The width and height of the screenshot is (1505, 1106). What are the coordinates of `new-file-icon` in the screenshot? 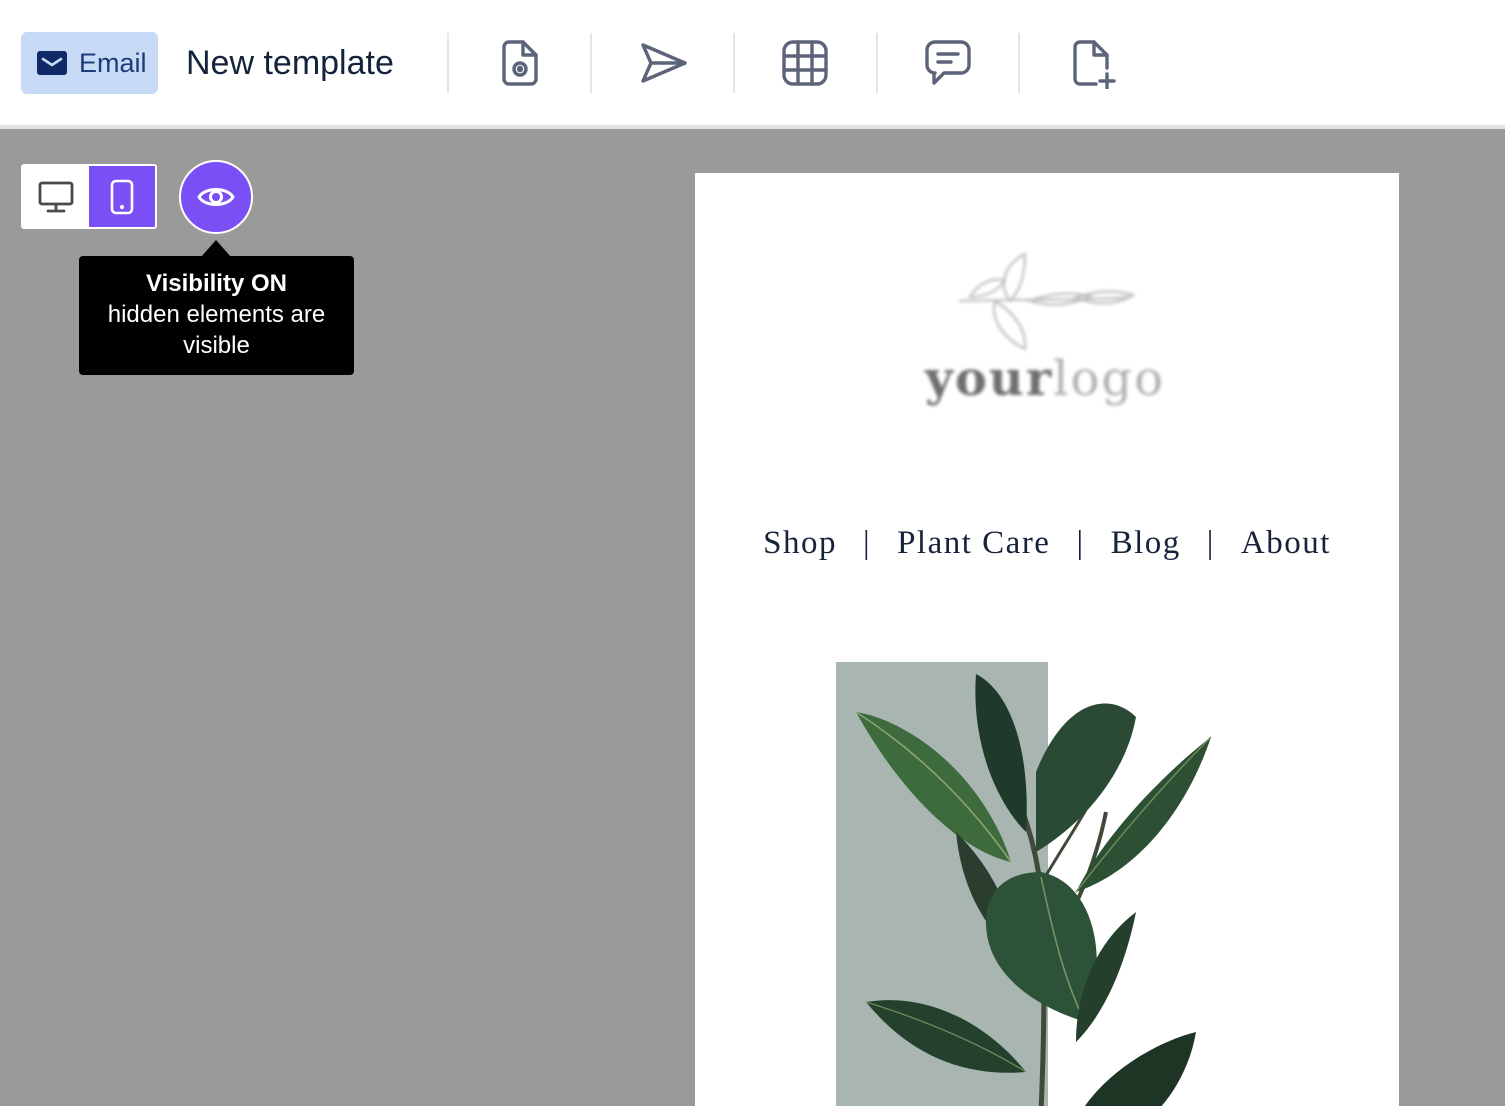 It's located at (1094, 64).